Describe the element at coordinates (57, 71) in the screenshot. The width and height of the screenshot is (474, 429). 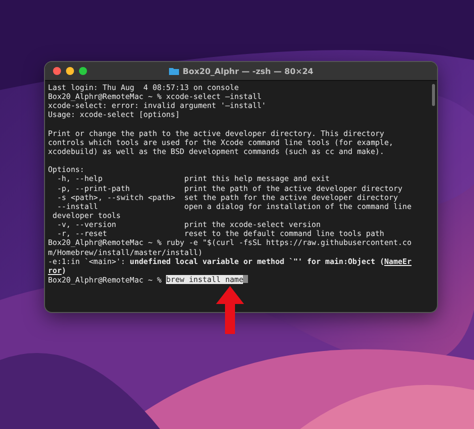
I see `close-button` at that location.